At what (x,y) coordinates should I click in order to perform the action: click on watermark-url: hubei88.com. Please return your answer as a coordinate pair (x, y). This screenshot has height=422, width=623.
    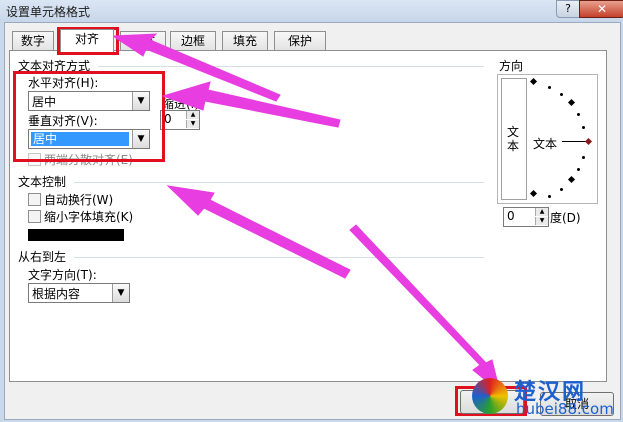
    Looking at the image, I should click on (565, 409).